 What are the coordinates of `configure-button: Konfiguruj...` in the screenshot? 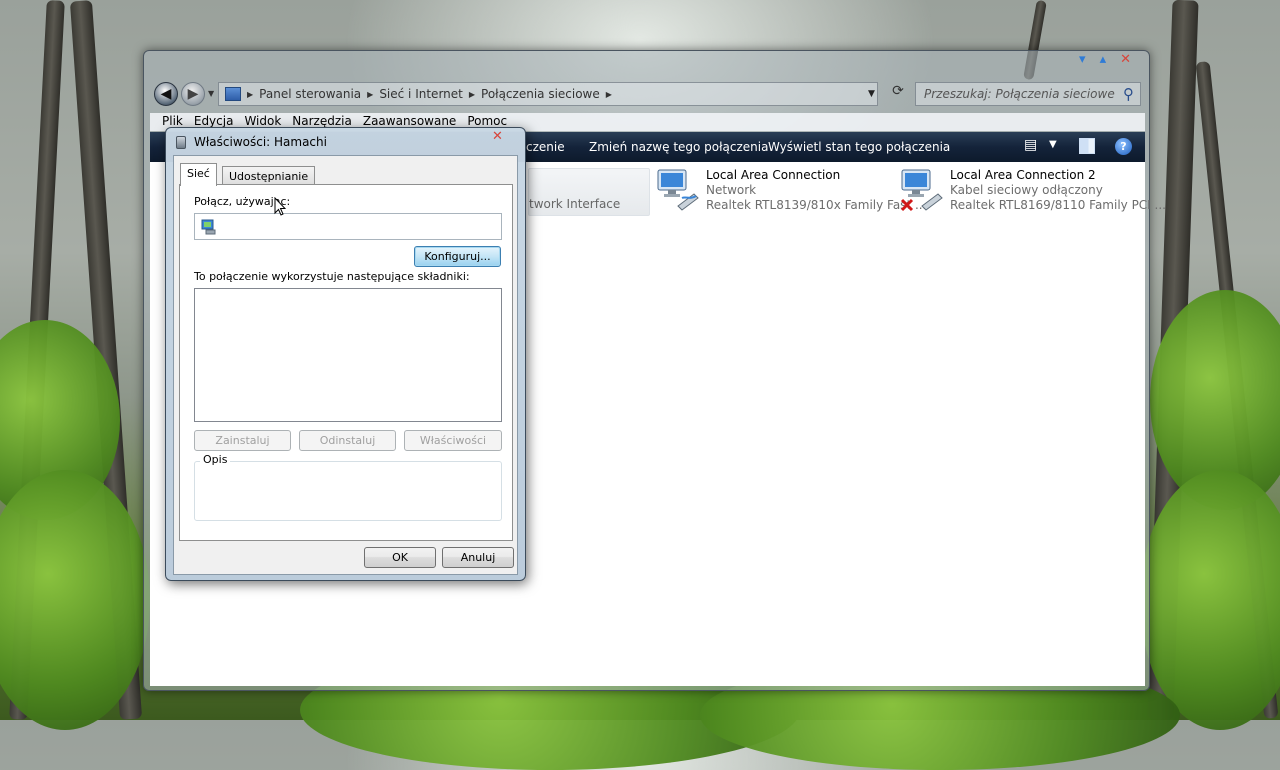 It's located at (457, 256).